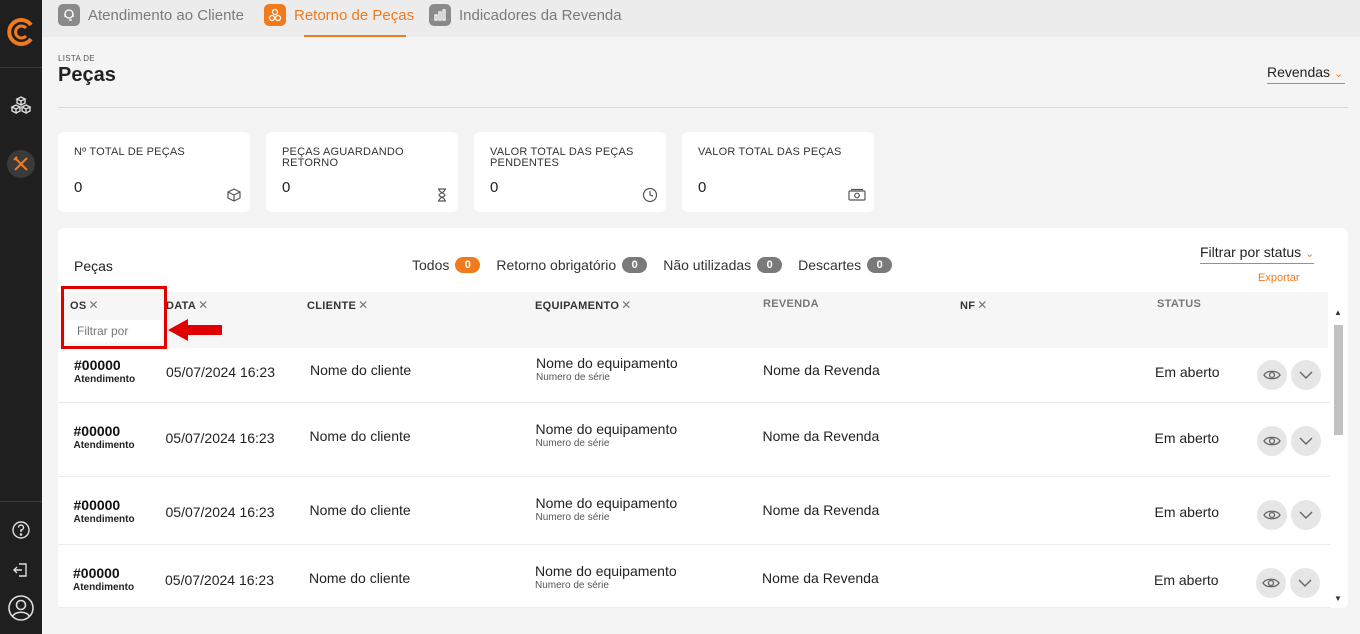  Describe the element at coordinates (151, 20) in the screenshot. I see `tab-atendimento: Atendimento ao Cliente` at that location.